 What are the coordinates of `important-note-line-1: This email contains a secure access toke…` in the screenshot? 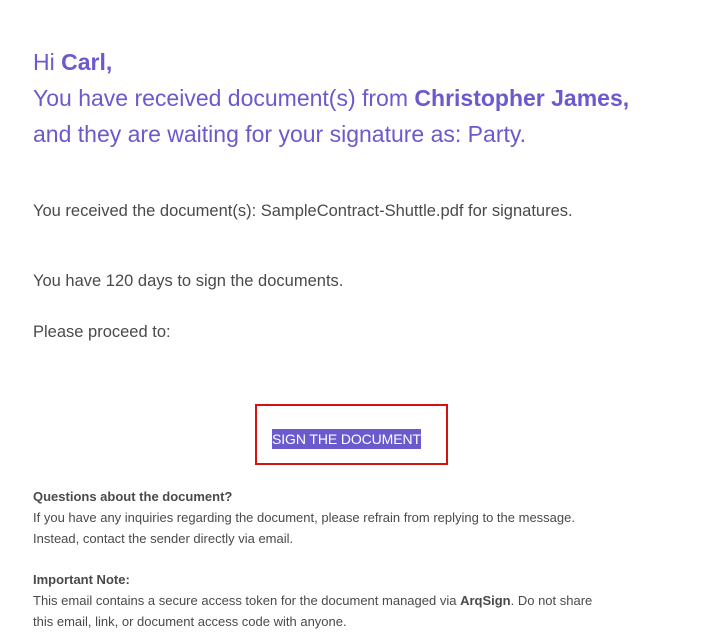 It's located at (353, 600).